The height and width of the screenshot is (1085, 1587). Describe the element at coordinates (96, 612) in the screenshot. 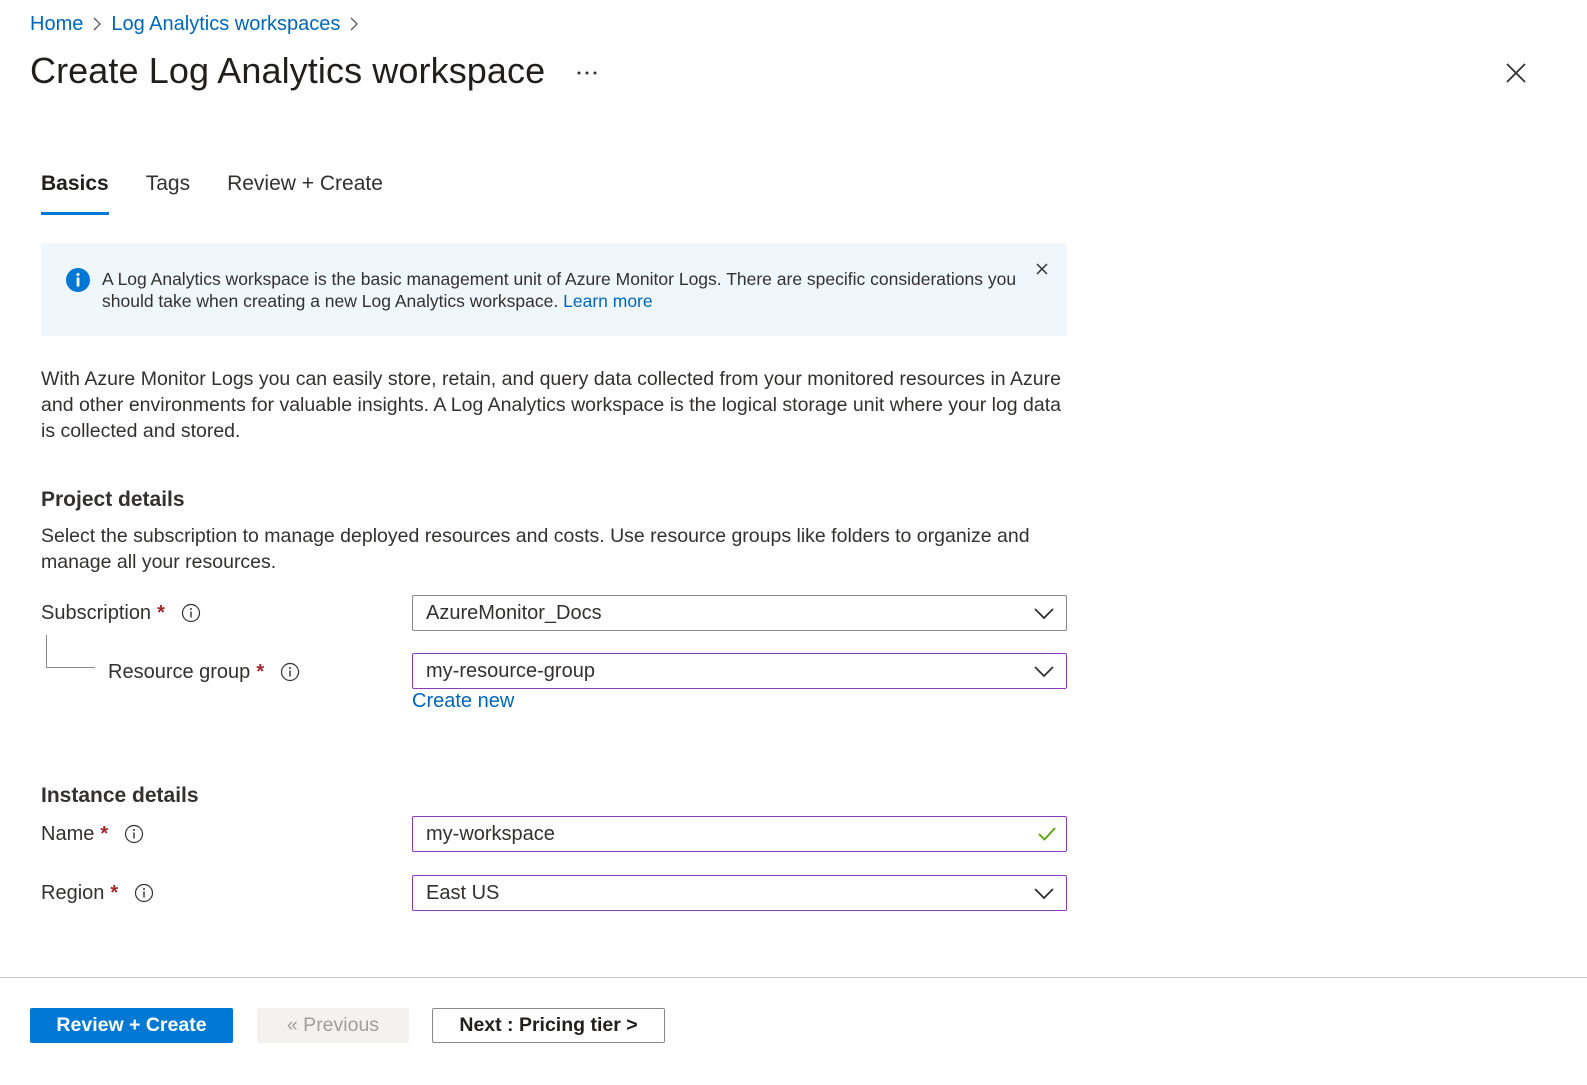

I see `subscription-label-text: Subscription` at that location.